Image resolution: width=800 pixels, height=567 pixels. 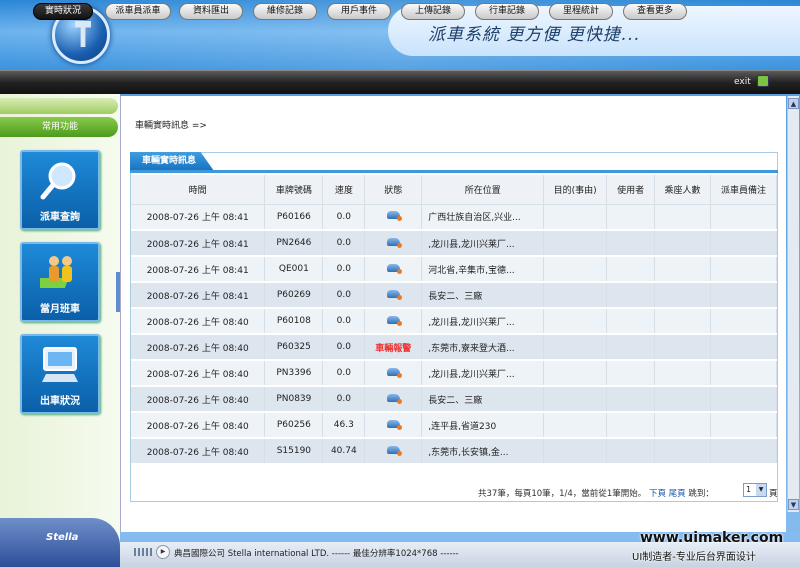 What do you see at coordinates (294, 399) in the screenshot?
I see `cell-plate: PN0839` at bounding box center [294, 399].